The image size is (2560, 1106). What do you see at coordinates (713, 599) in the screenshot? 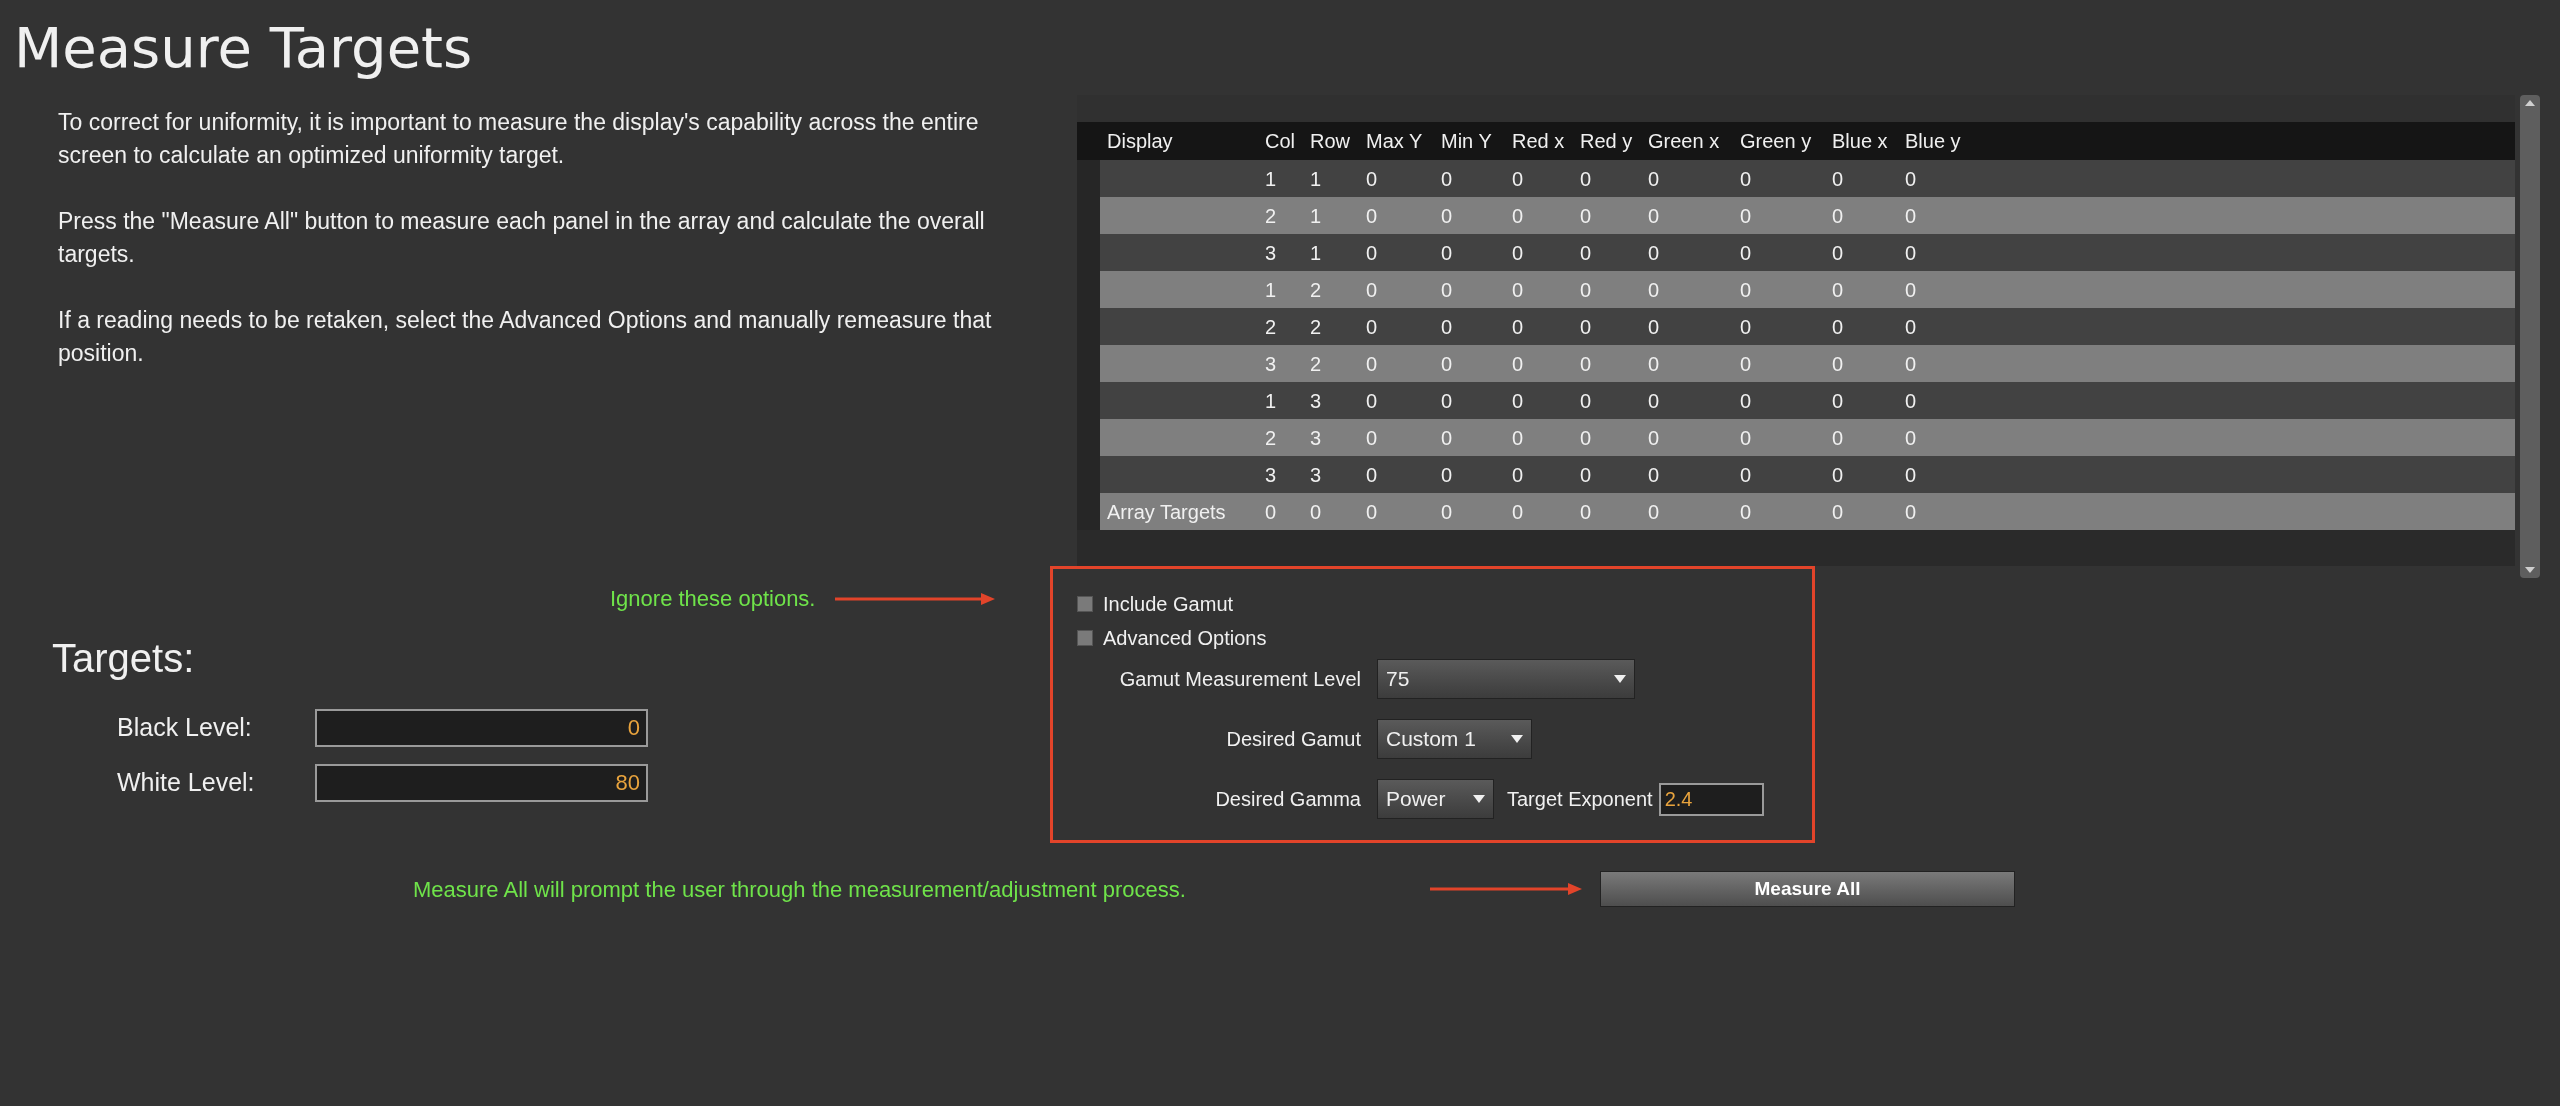
I see `annotation-text: Ignore these options.` at bounding box center [713, 599].